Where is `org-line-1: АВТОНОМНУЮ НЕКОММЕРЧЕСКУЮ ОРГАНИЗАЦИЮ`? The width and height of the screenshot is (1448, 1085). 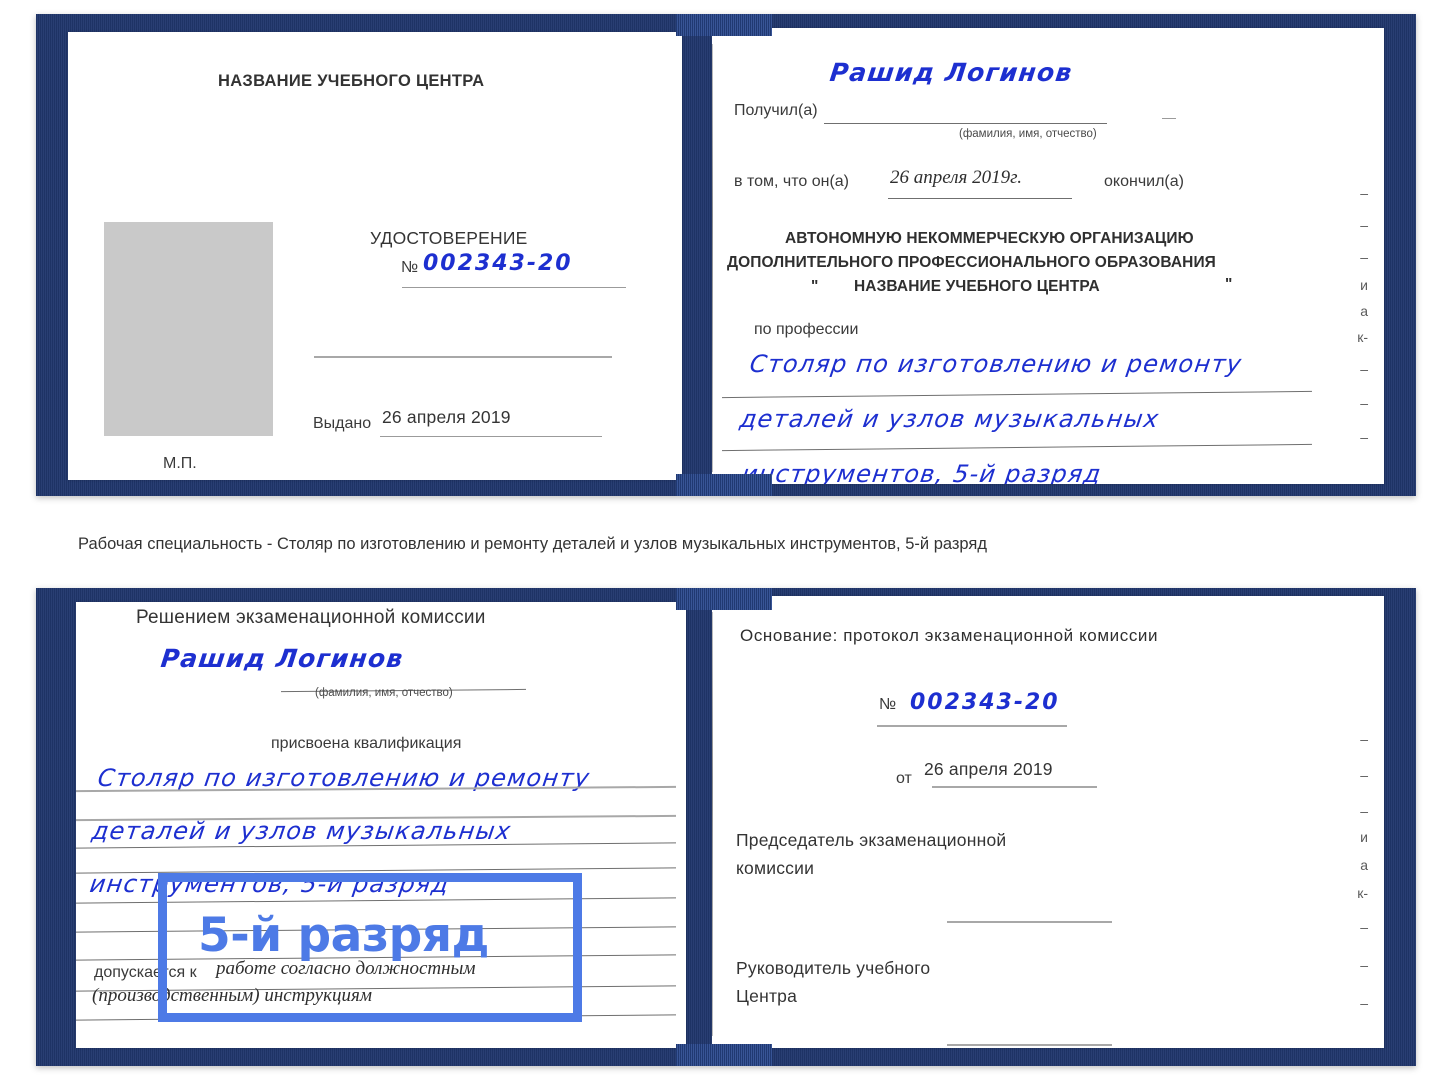 org-line-1: АВТОНОМНУЮ НЕКОММЕРЧЕСКУЮ ОРГАНИЗАЦИЮ is located at coordinates (989, 238).